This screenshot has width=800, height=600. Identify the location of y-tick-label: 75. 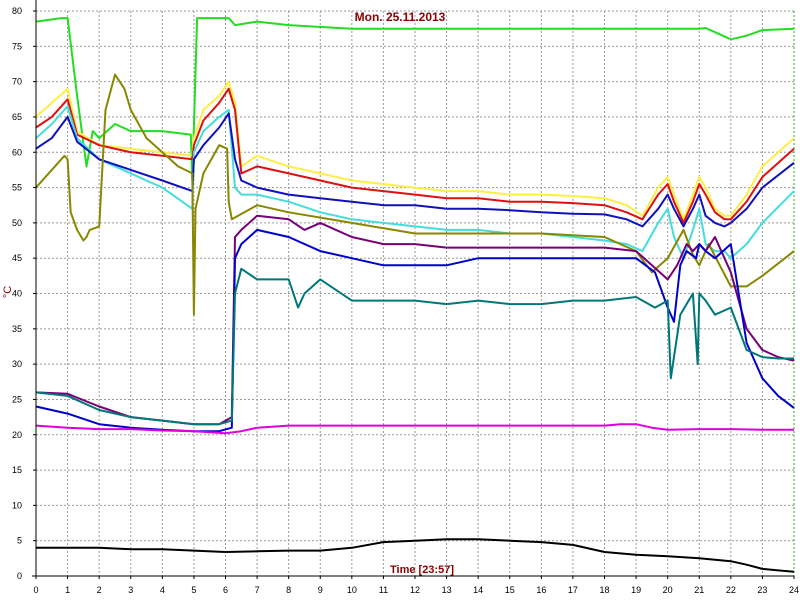
(17, 46).